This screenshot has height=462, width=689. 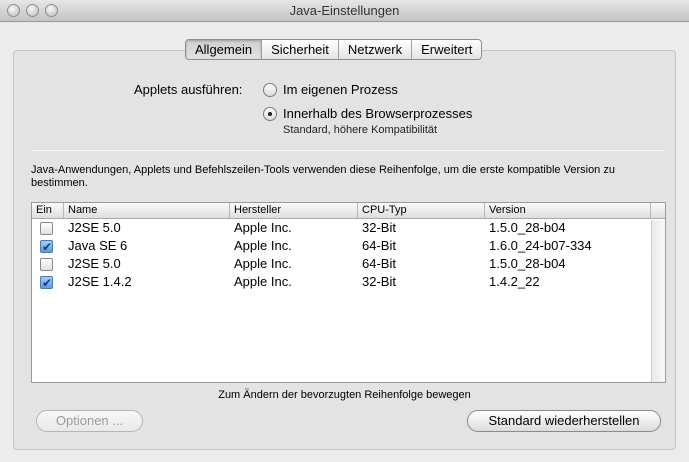 What do you see at coordinates (348, 282) in the screenshot?
I see `table-row: J2SE 1.4.2 Apple Inc. 32-Bit 1.4.2_22` at bounding box center [348, 282].